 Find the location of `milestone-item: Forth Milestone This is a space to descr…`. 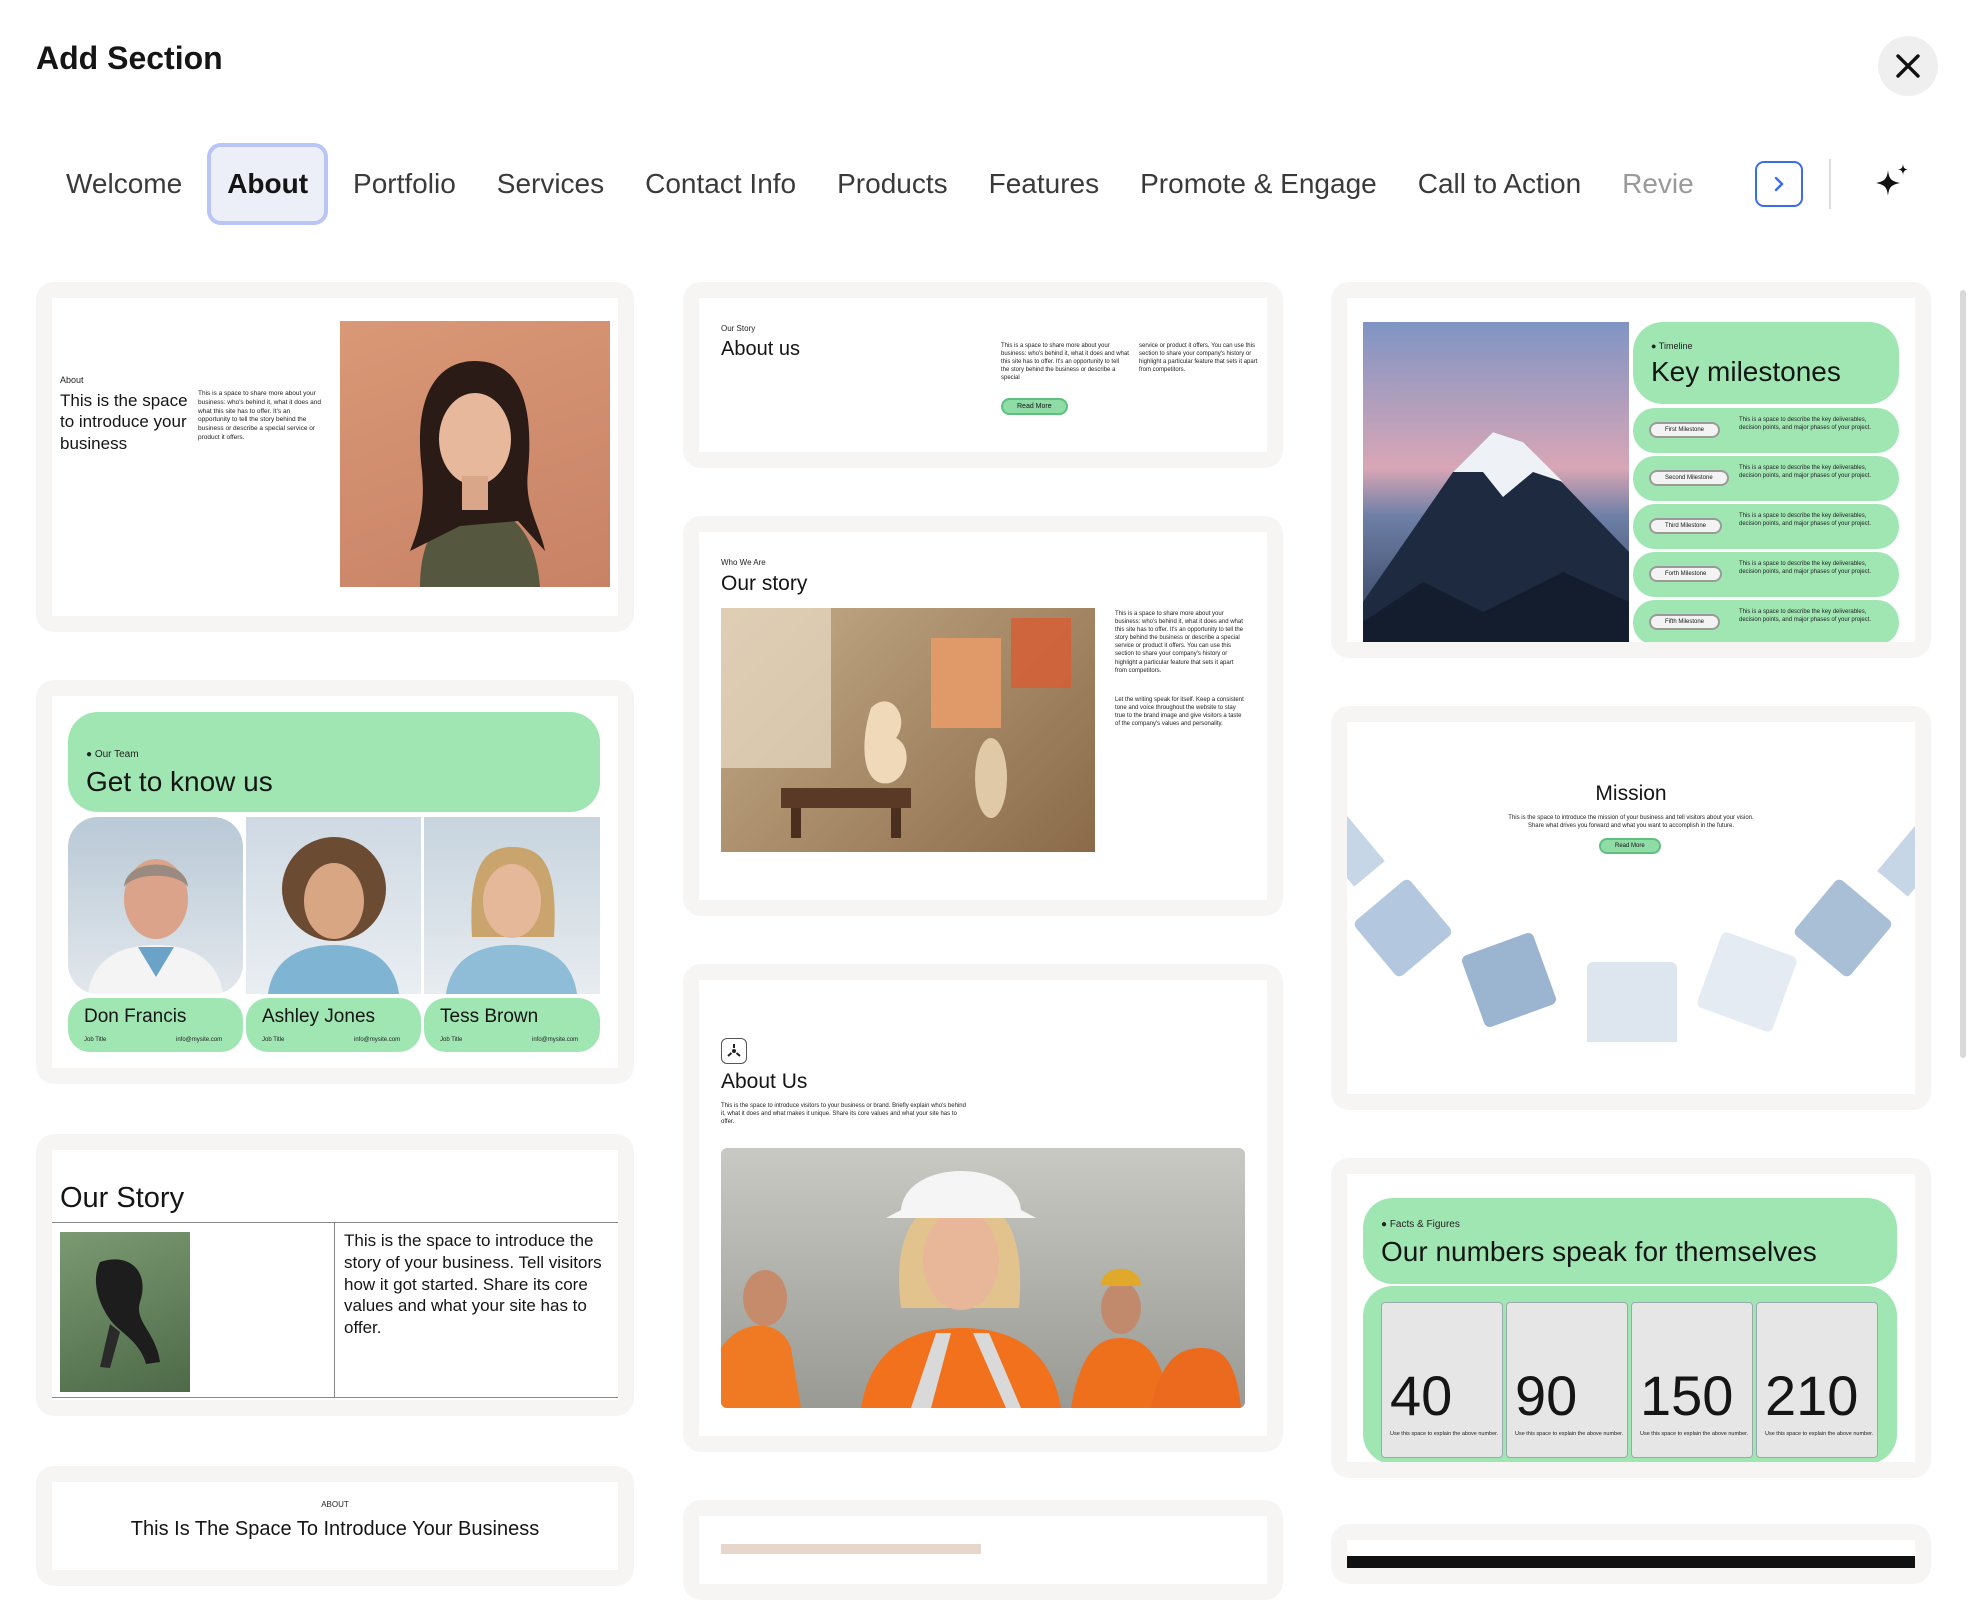

milestone-item: Forth Milestone This is a space to descr… is located at coordinates (1766, 574).